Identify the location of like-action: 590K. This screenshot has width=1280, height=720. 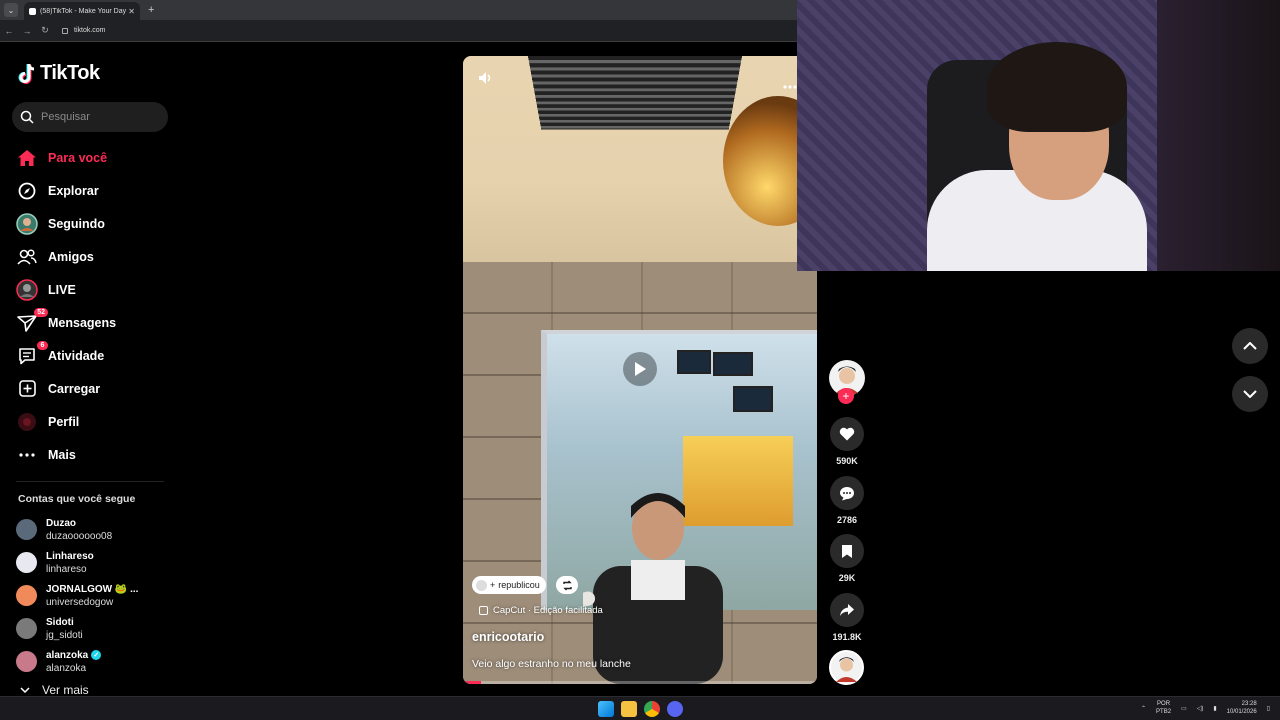
(847, 441).